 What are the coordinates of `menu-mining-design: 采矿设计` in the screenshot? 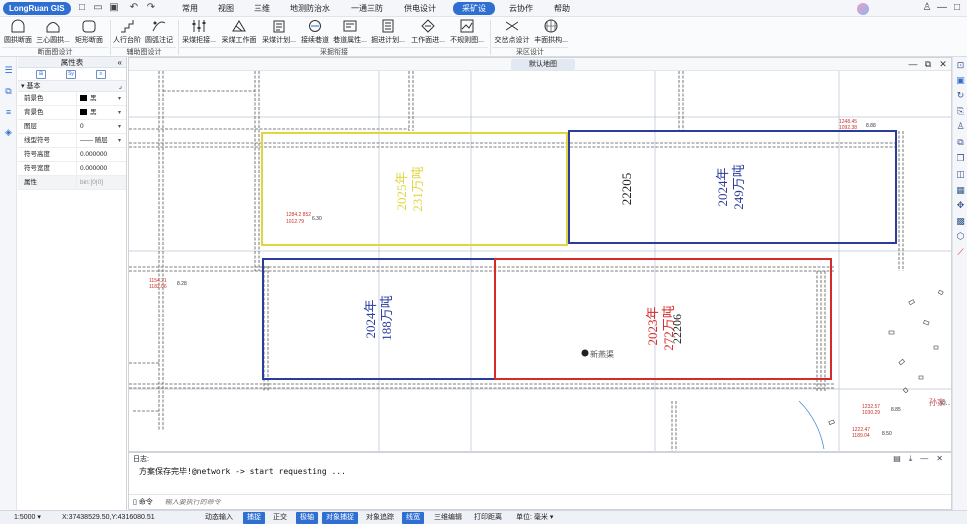 It's located at (474, 14).